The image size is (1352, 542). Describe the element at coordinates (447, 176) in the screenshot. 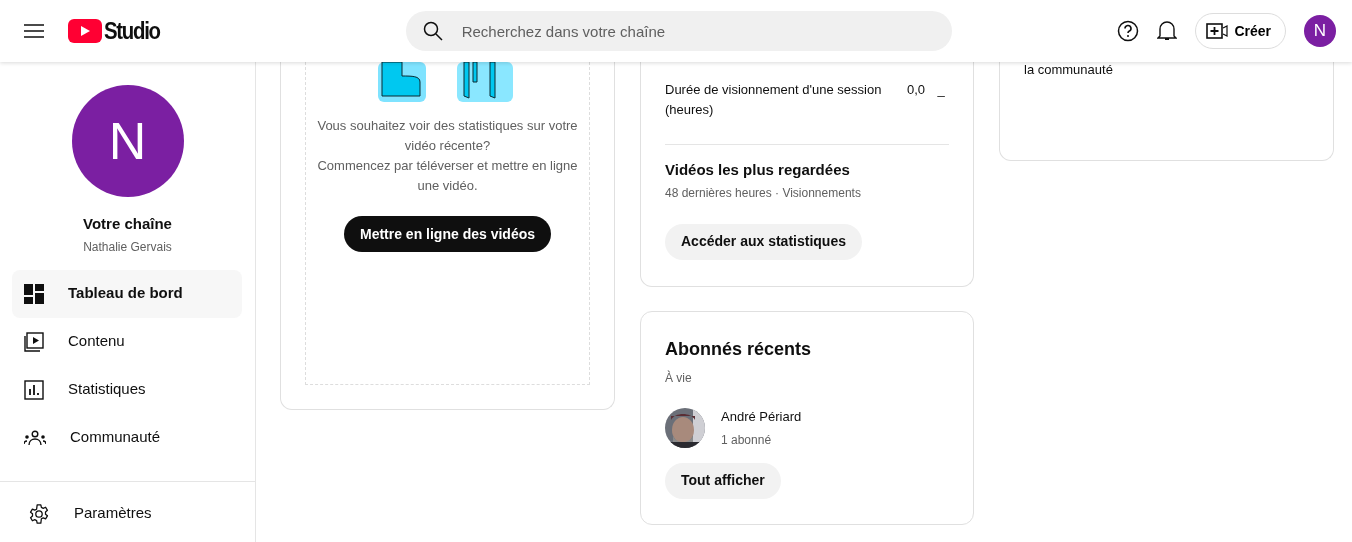

I see `hint-text: Commencez par téléverser et mettre en ligne une vidéo.` at that location.